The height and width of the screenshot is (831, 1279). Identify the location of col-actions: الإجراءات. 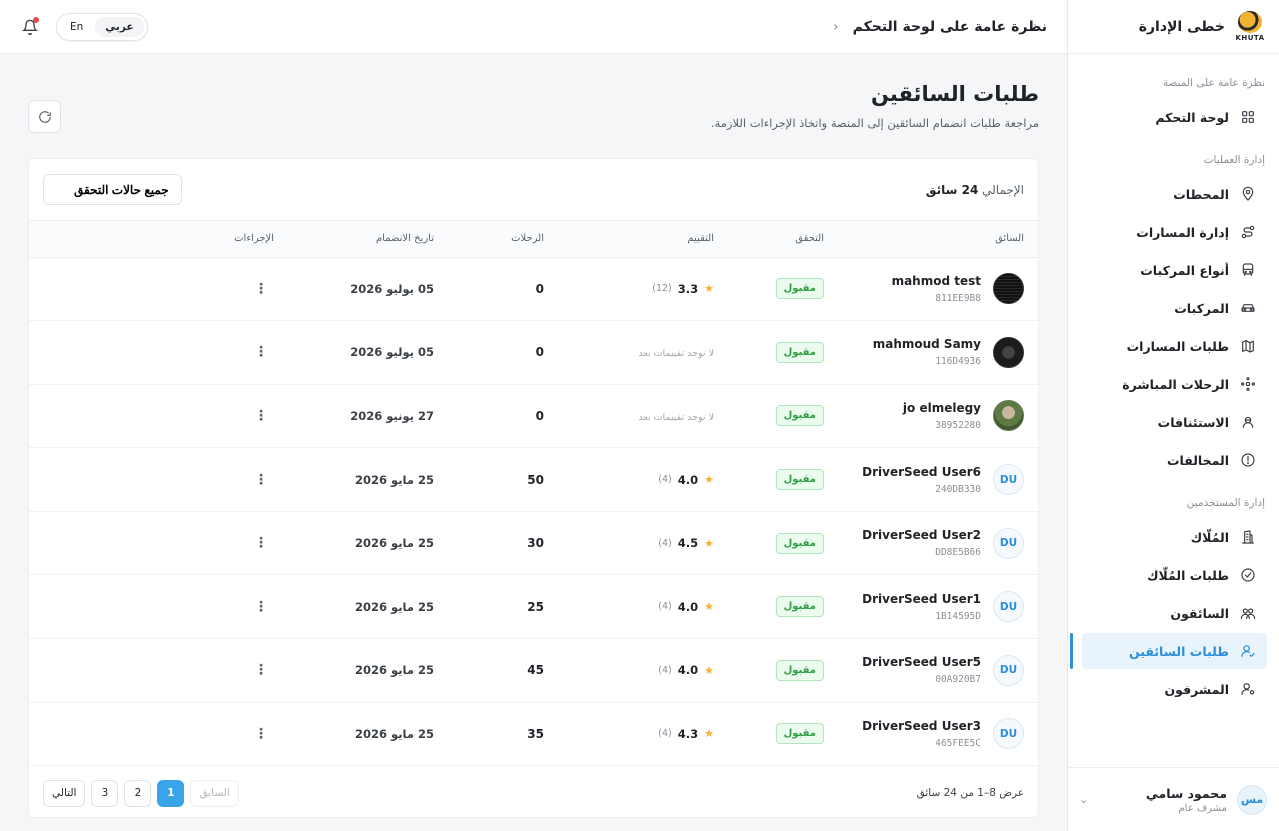
(158, 239).